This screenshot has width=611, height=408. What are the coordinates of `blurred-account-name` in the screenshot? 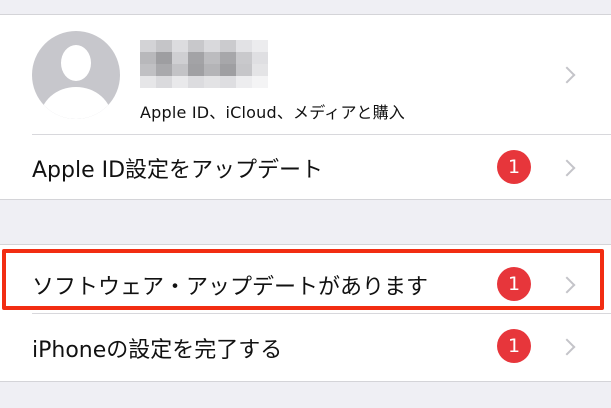 It's located at (204, 64).